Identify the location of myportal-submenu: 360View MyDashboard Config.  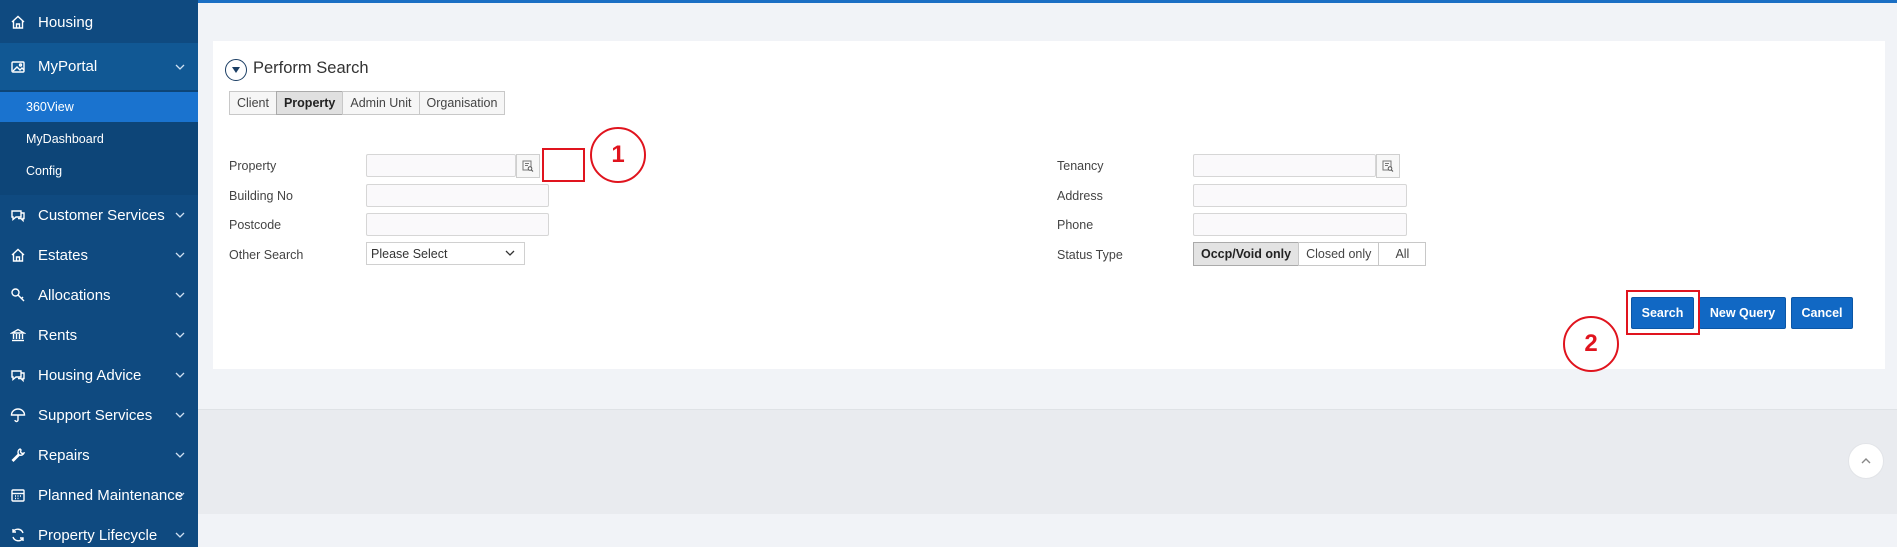
(99, 142).